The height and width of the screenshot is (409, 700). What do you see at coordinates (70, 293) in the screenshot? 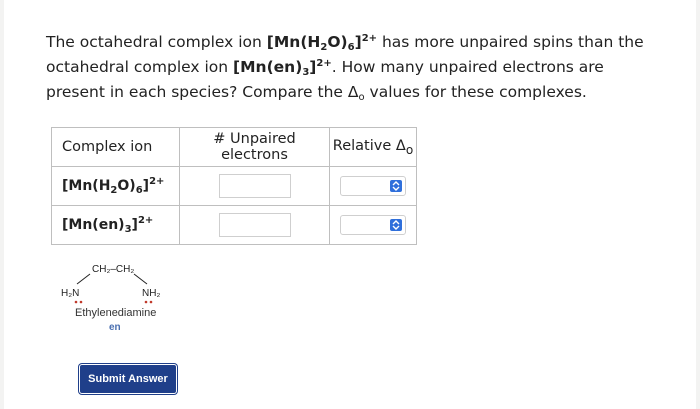
I see `structure-left-label: H₂N` at bounding box center [70, 293].